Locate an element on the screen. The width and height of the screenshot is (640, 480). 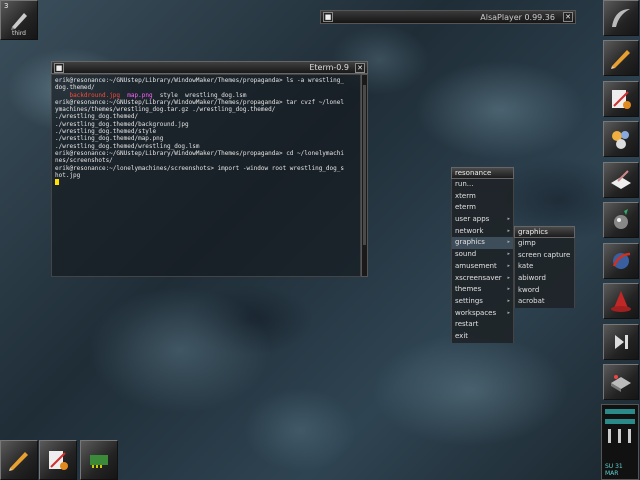
menu-item-xscreensaver: xscreensaver ▸ is located at coordinates (482, 278).